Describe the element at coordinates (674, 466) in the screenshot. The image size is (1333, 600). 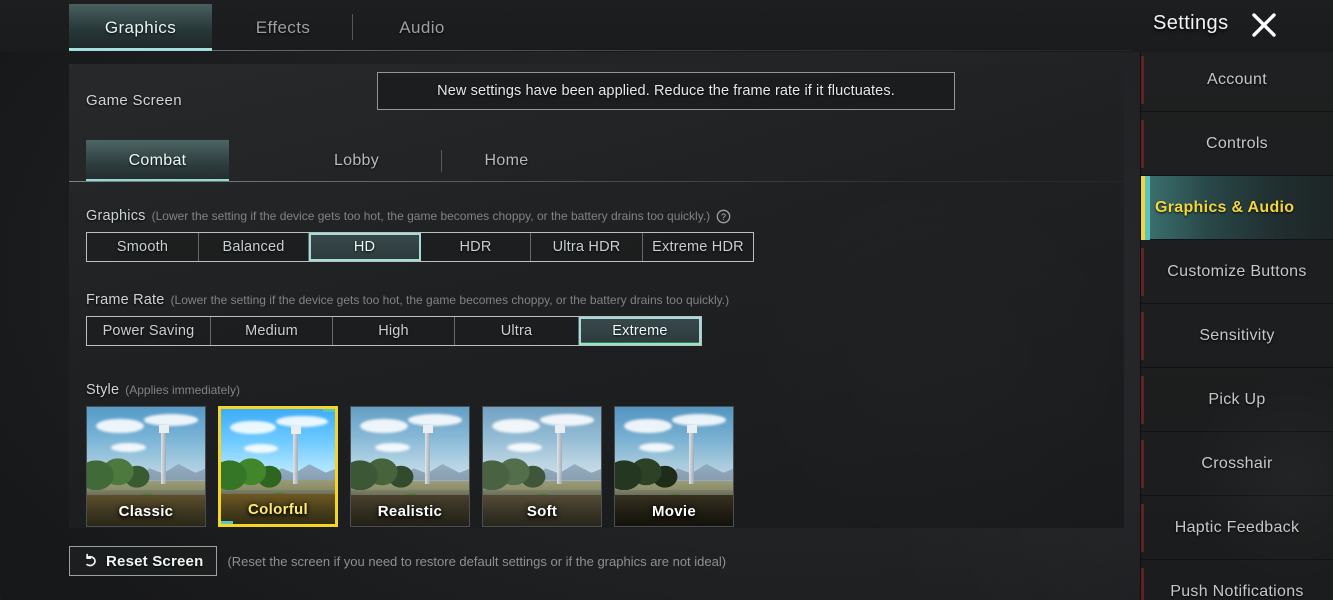
I see `style-option-movie: Movie` at that location.